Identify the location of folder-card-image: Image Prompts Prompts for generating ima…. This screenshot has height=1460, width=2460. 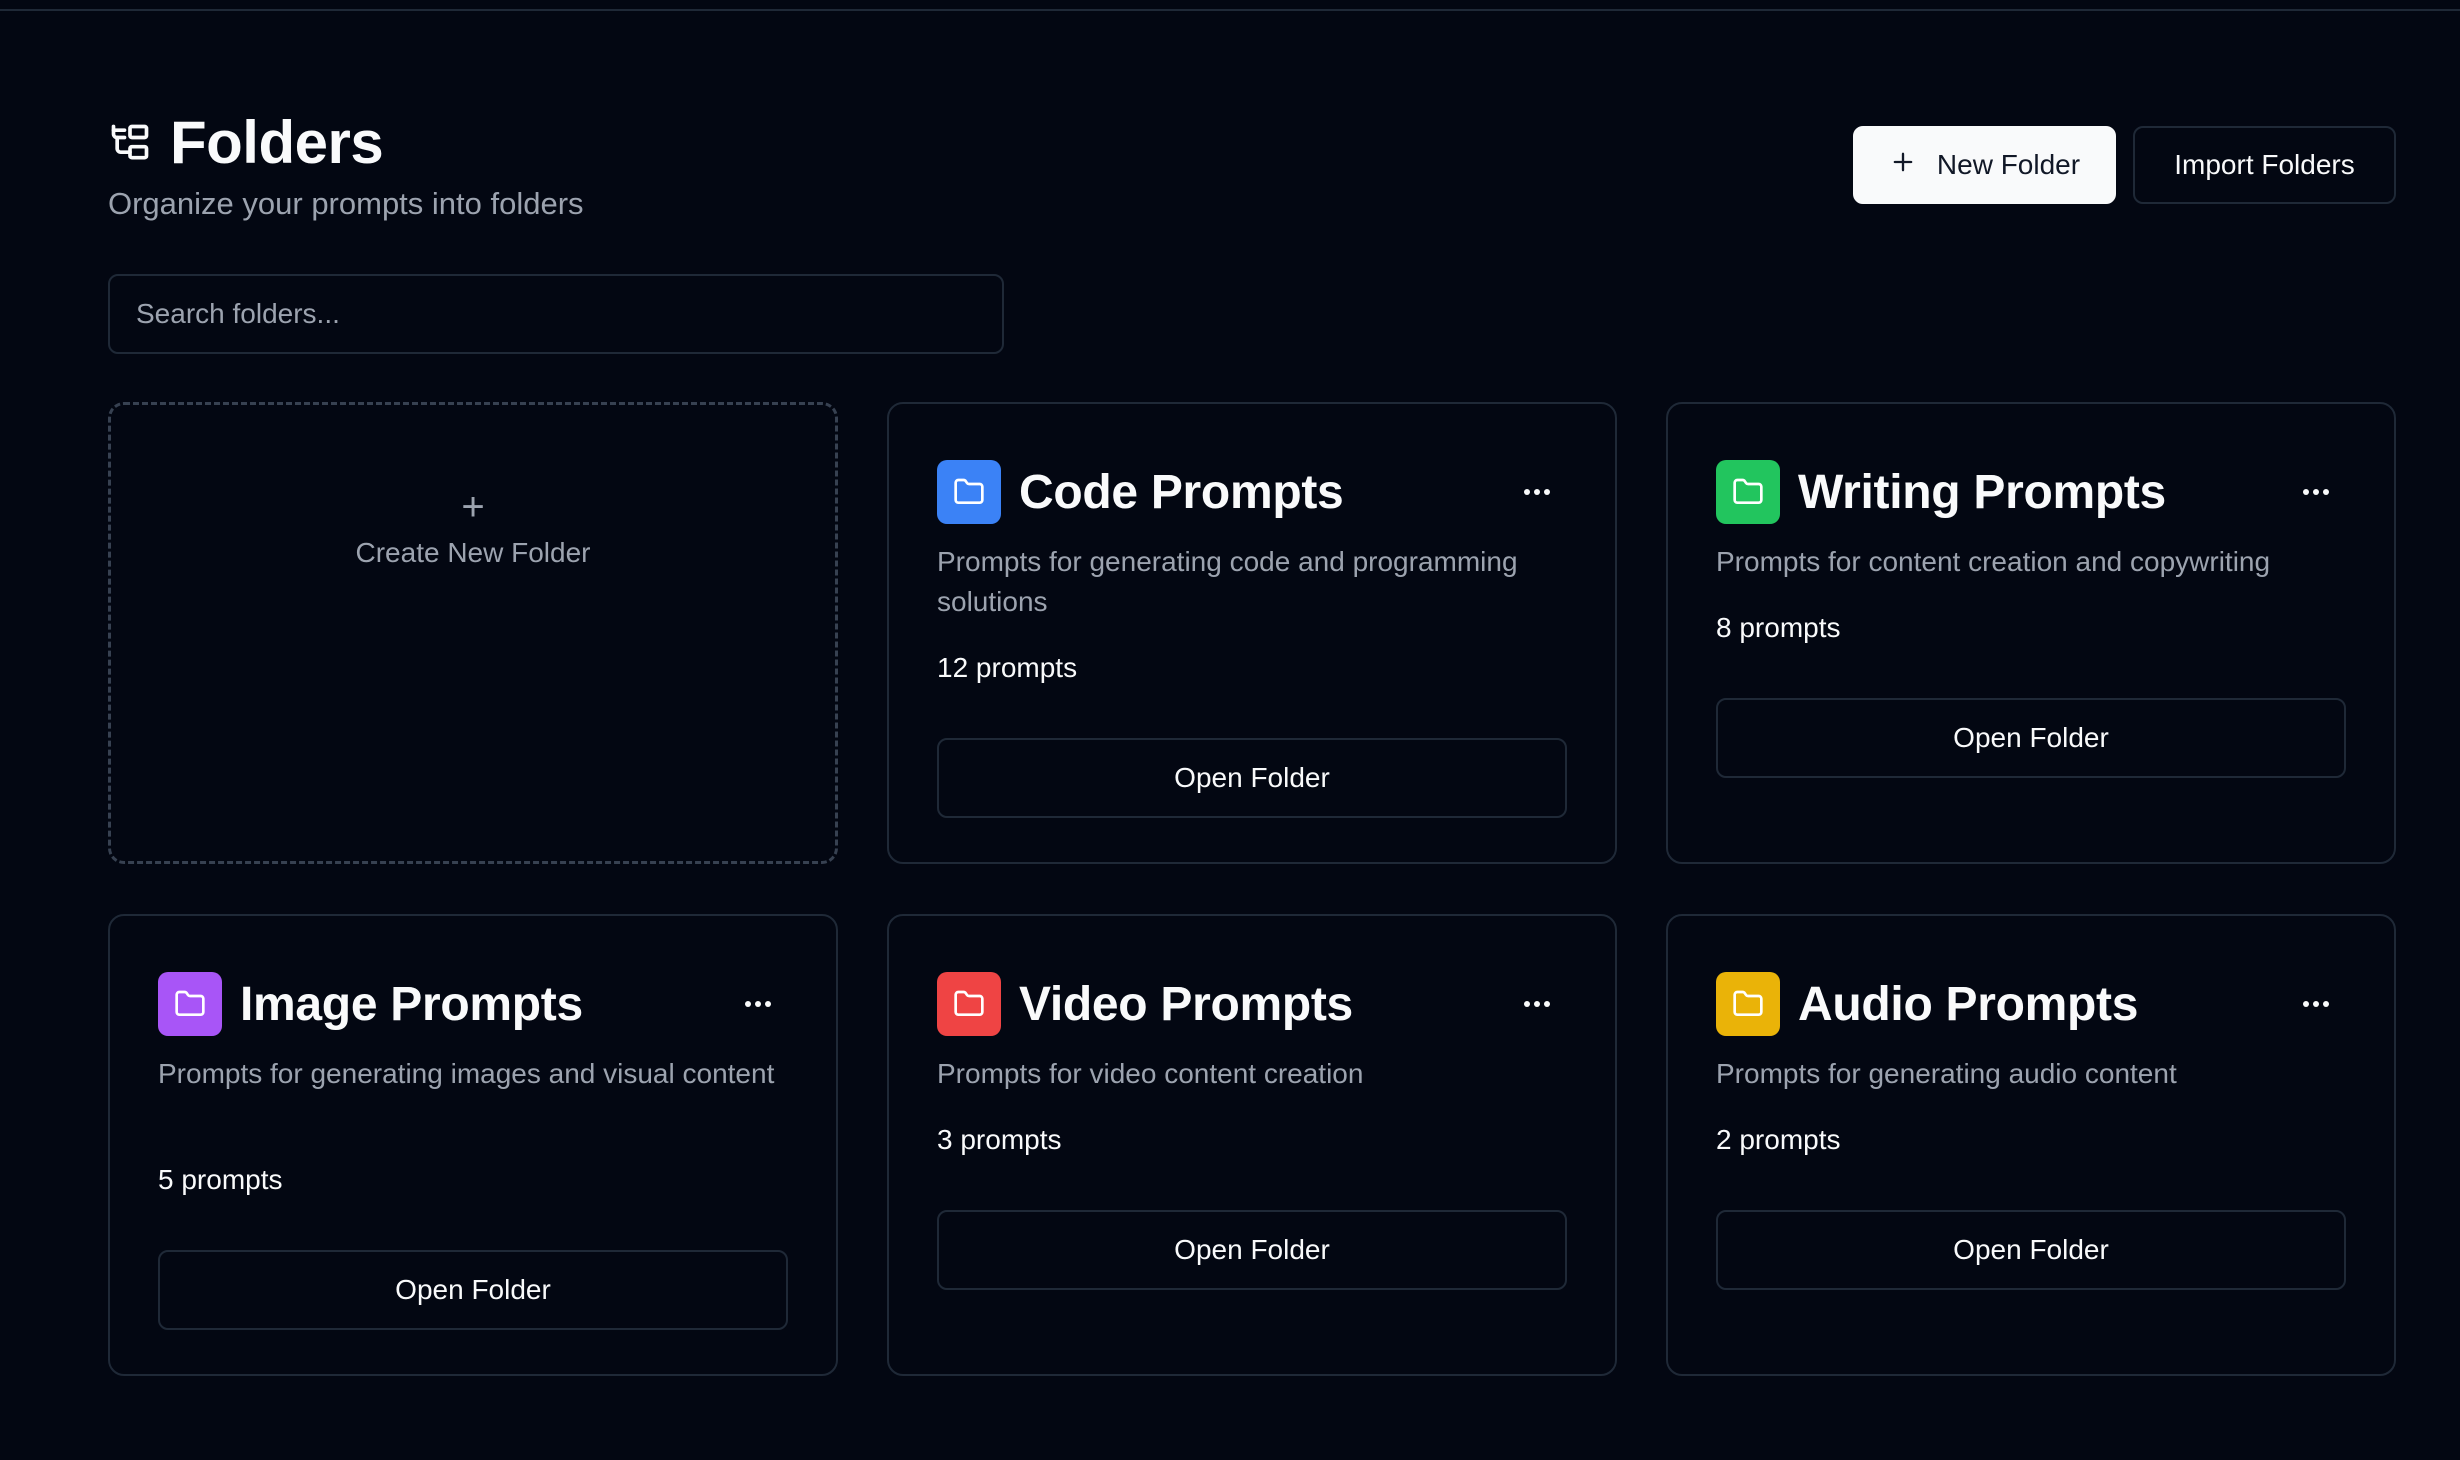
(473, 1145).